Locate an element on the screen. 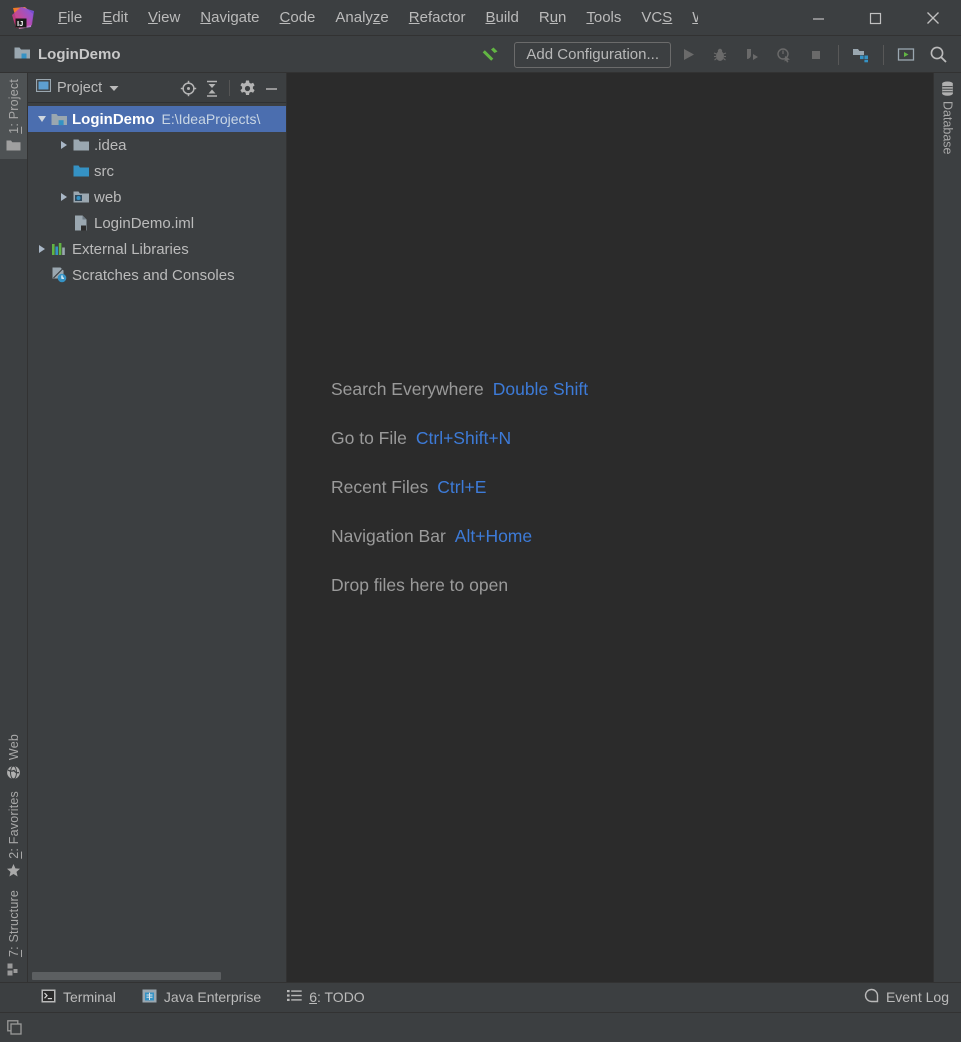  menu-edit: Edit is located at coordinates (115, 18).